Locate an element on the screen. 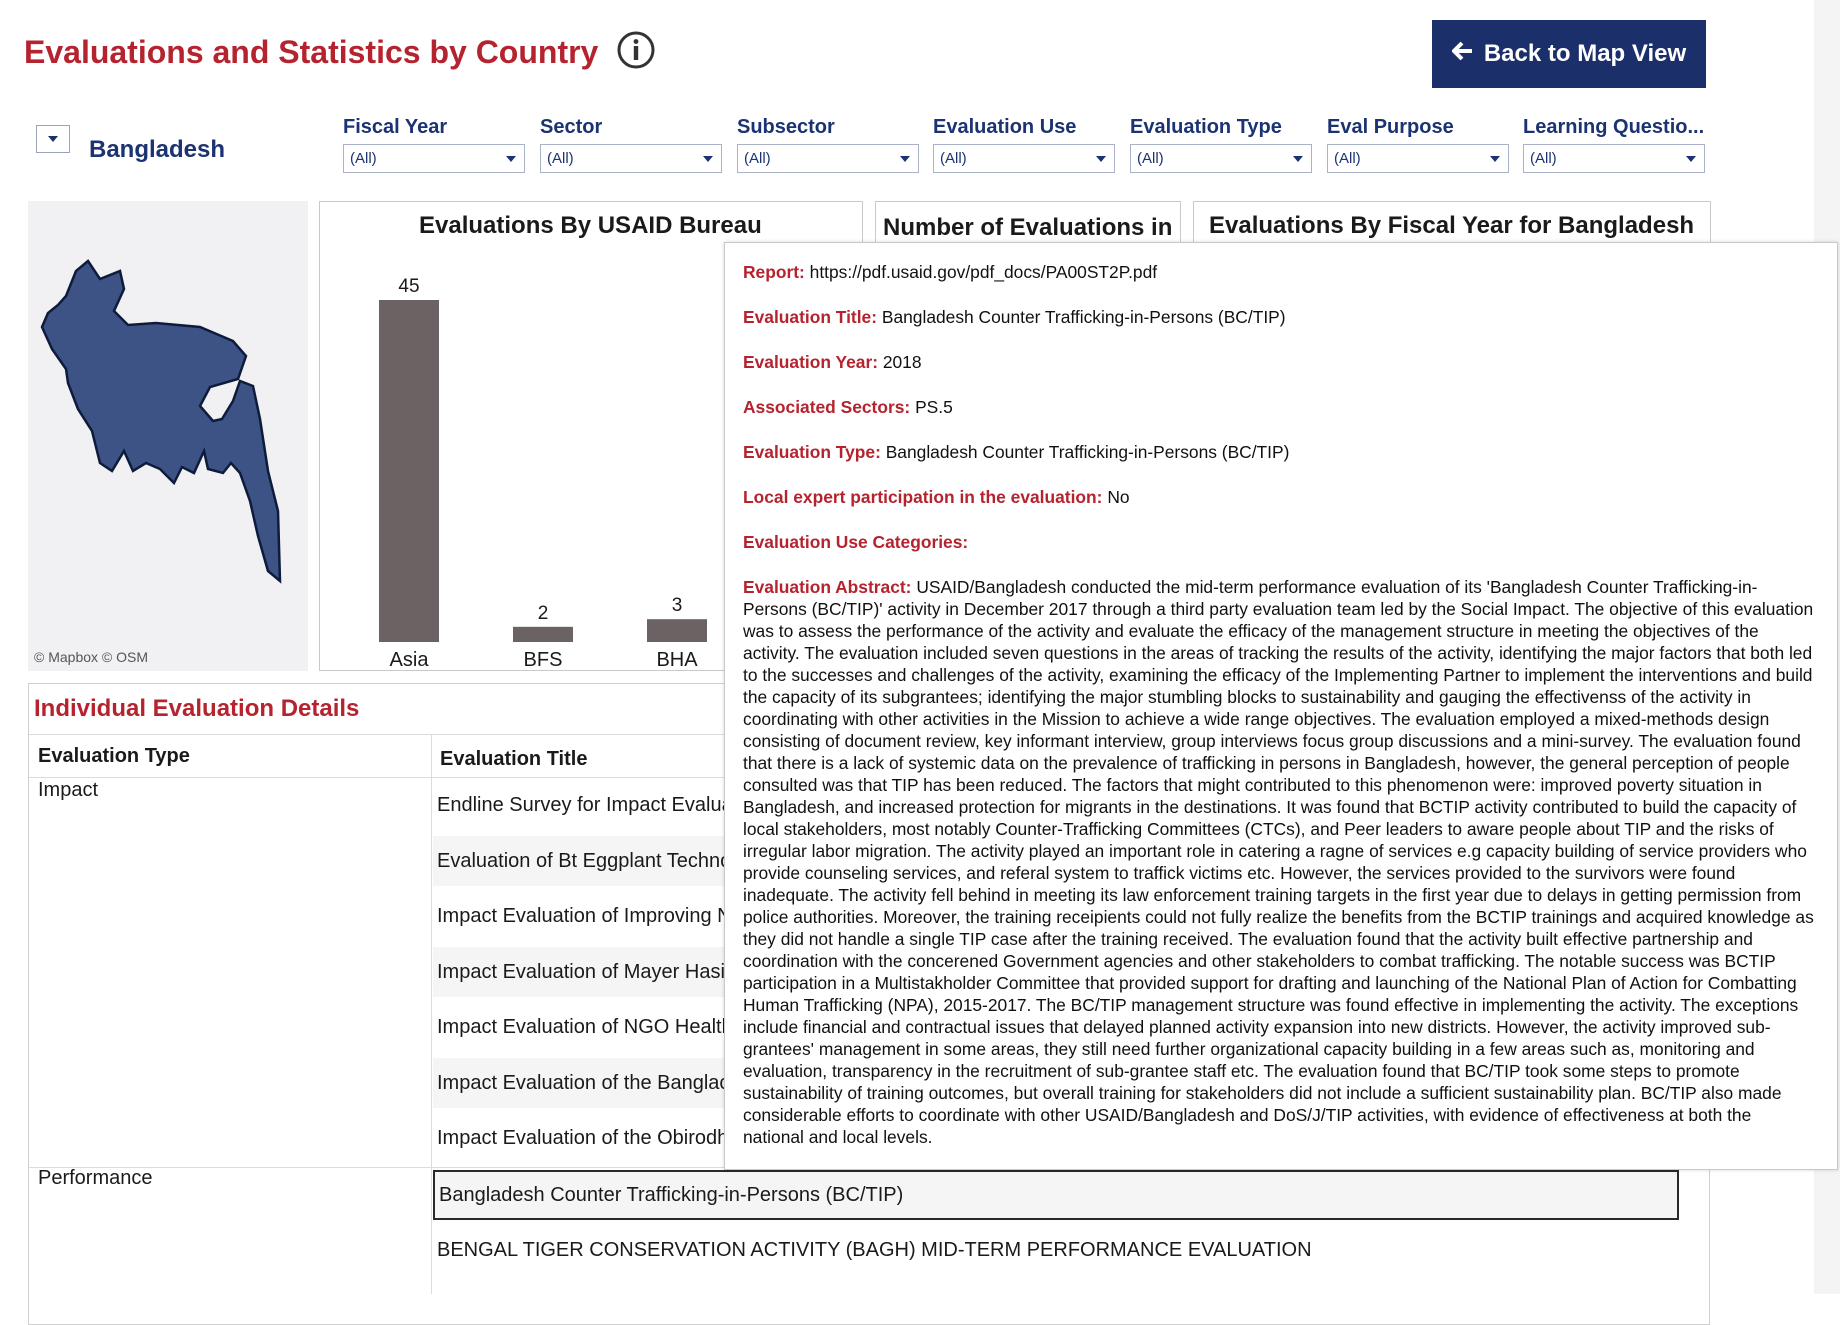  filter-evaluation-use: Evaluation Use (All) is located at coordinates (1024, 144).